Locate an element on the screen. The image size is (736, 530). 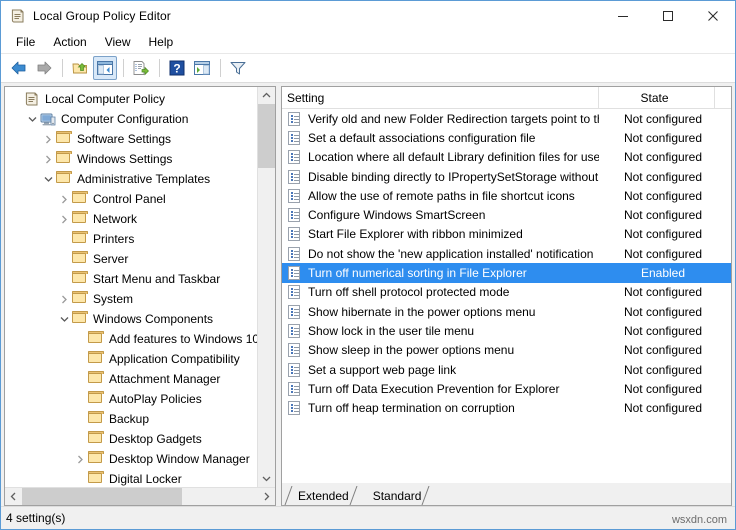
column-header-setting: Setting is located at coordinates (440, 97).